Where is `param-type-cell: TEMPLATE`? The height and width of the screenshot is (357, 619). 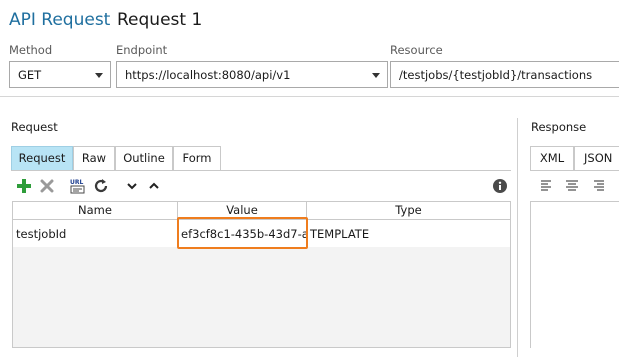 param-type-cell: TEMPLATE is located at coordinates (408, 234).